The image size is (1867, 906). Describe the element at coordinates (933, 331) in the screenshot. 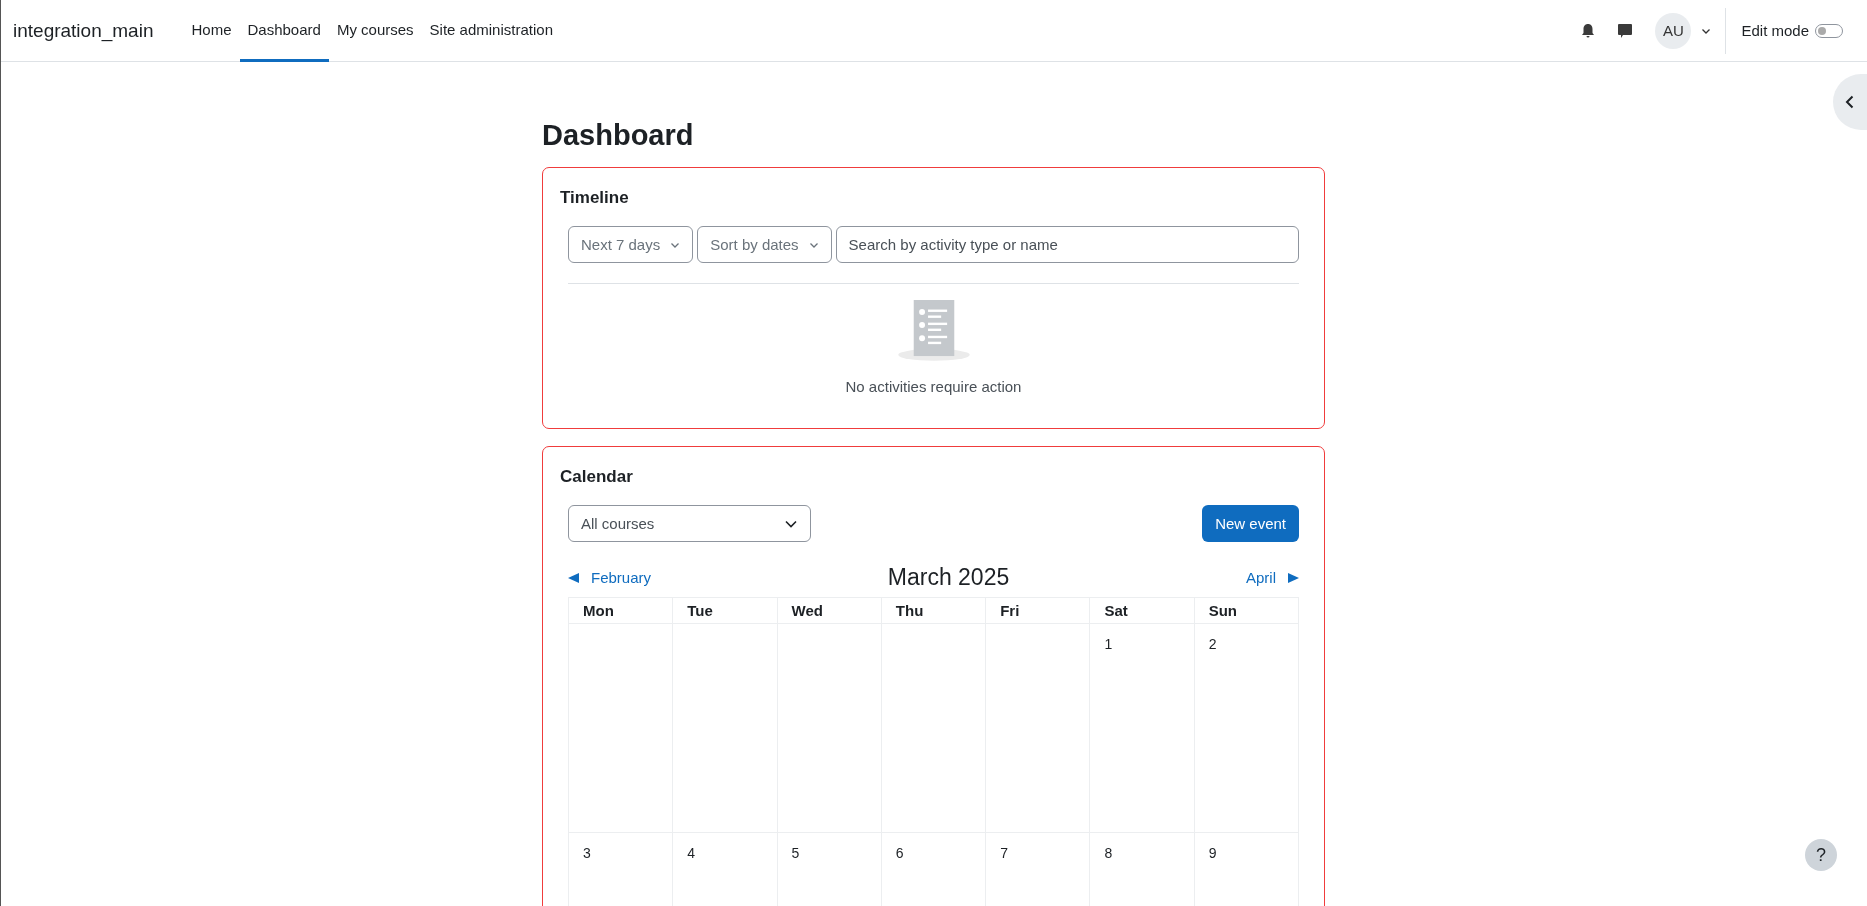

I see `empty-list-icon` at that location.